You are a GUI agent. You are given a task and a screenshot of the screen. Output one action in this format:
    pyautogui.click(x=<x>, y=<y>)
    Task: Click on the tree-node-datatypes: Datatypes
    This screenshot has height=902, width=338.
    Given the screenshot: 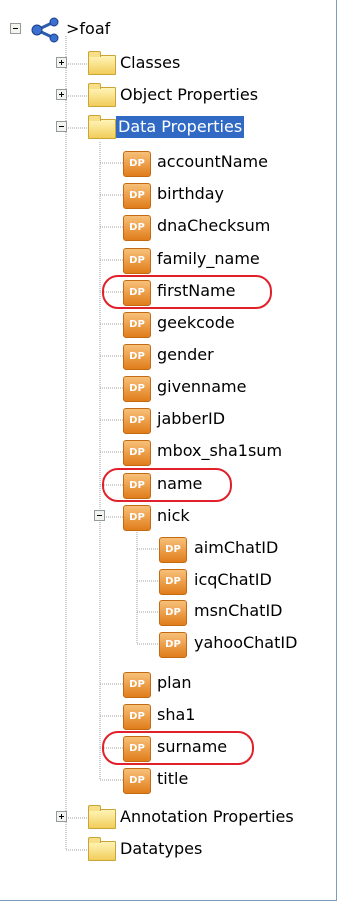 What is the action you would take?
    pyautogui.click(x=169, y=850)
    